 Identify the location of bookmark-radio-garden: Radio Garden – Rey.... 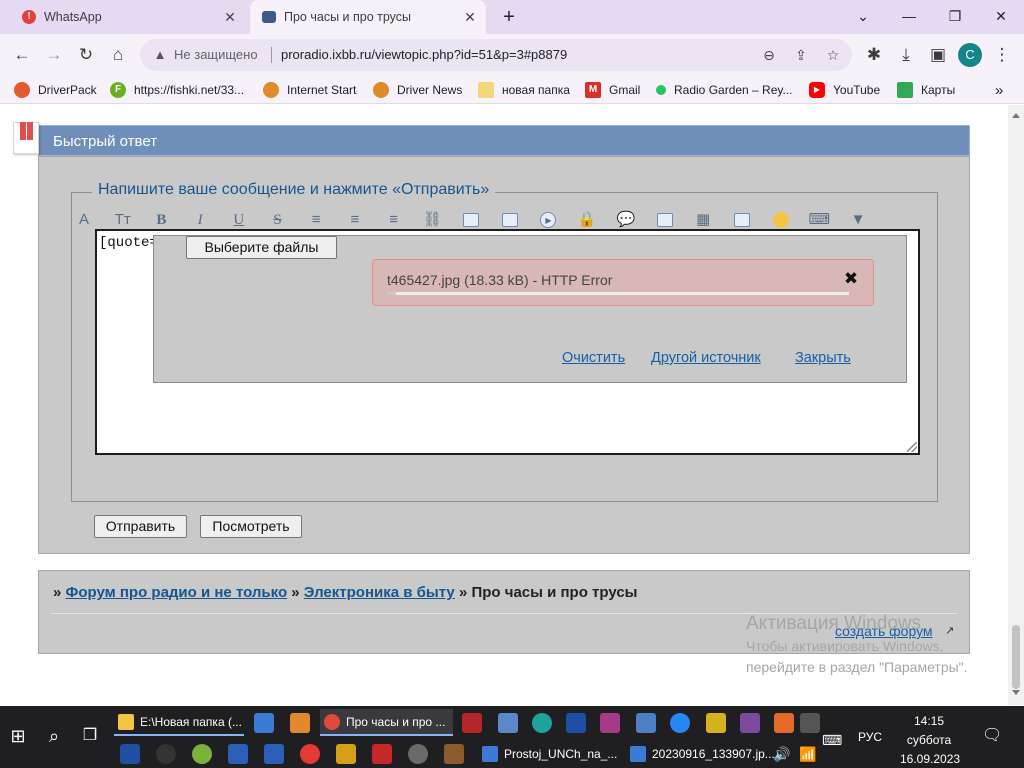
(724, 90).